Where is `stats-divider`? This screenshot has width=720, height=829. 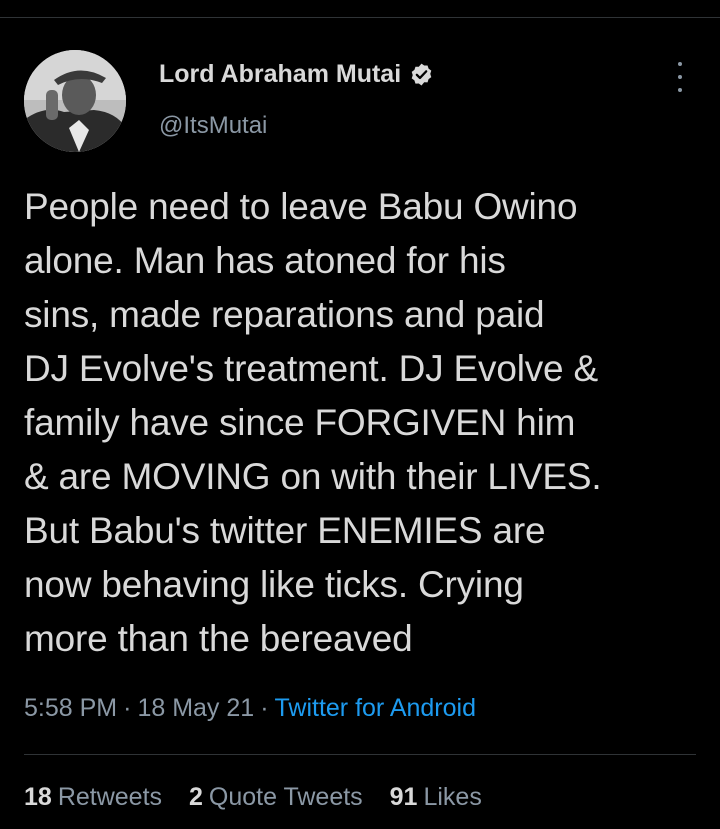 stats-divider is located at coordinates (360, 754).